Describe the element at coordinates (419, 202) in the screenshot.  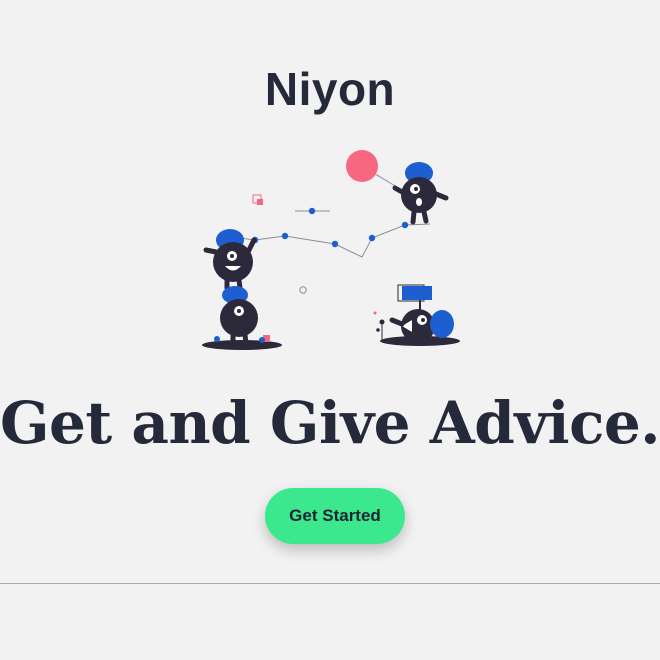
I see `monster-mouth` at that location.